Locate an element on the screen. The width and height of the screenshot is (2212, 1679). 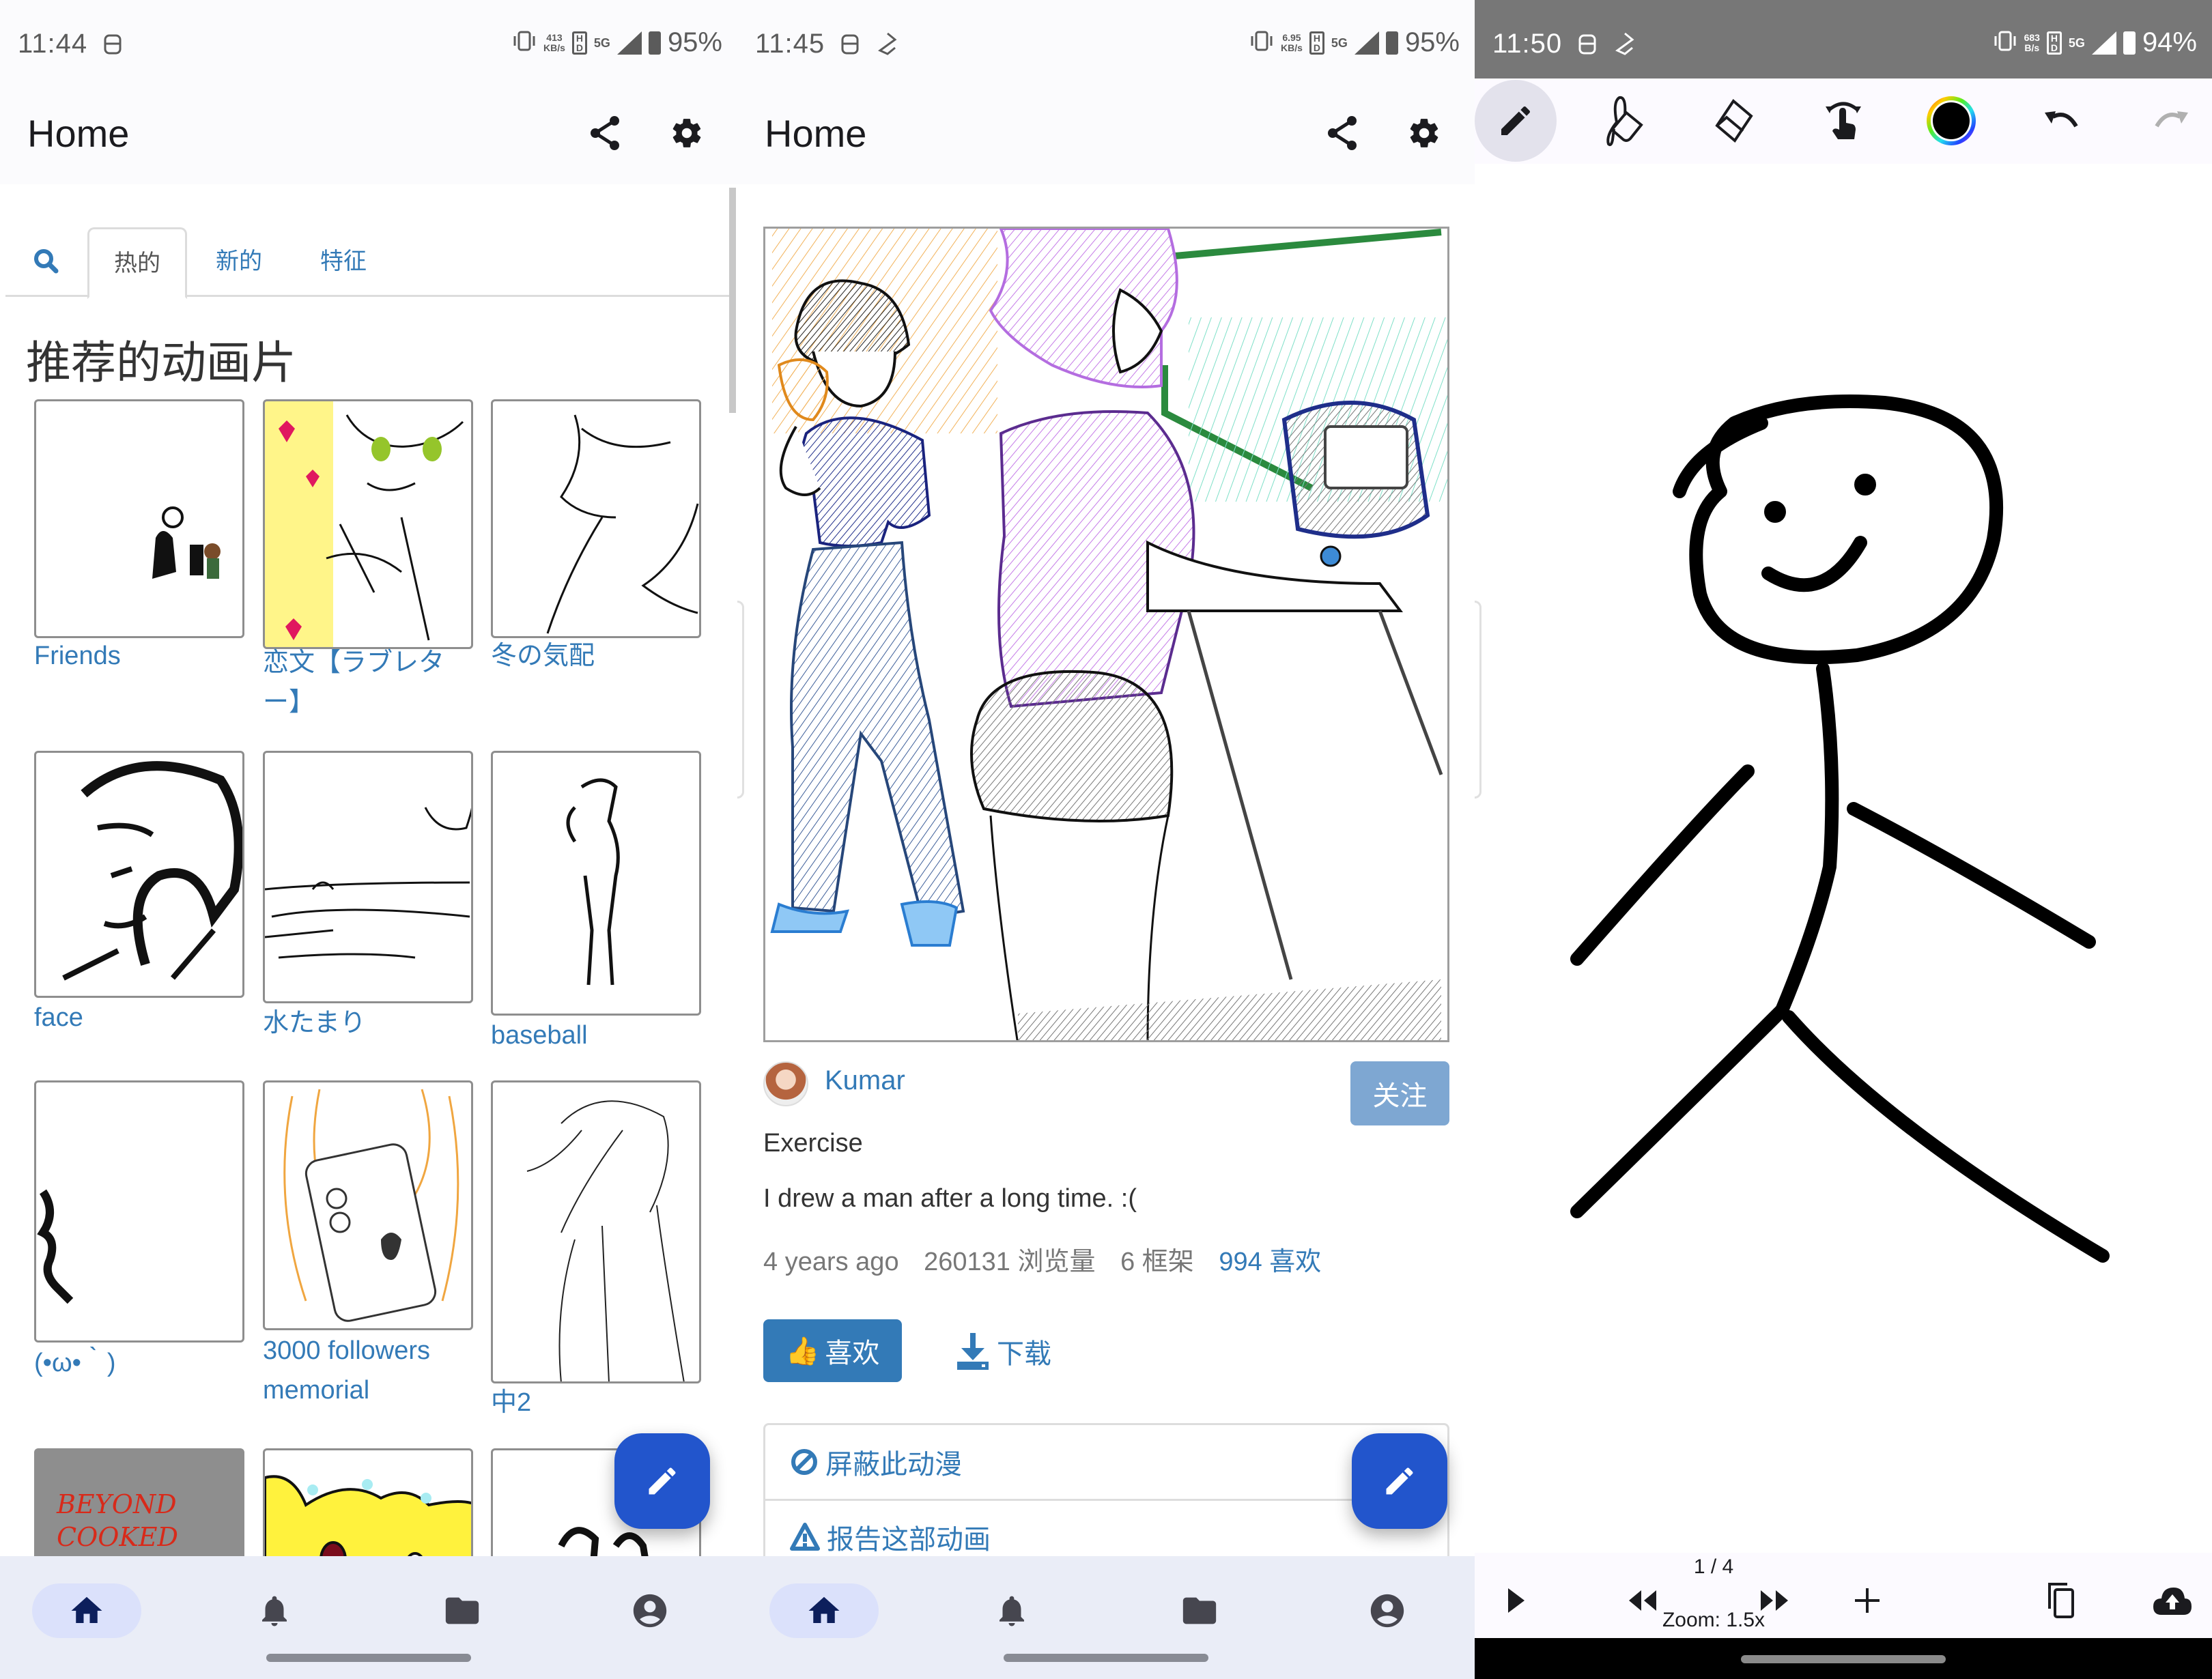
hand-pointer-icon is located at coordinates (1843, 120).